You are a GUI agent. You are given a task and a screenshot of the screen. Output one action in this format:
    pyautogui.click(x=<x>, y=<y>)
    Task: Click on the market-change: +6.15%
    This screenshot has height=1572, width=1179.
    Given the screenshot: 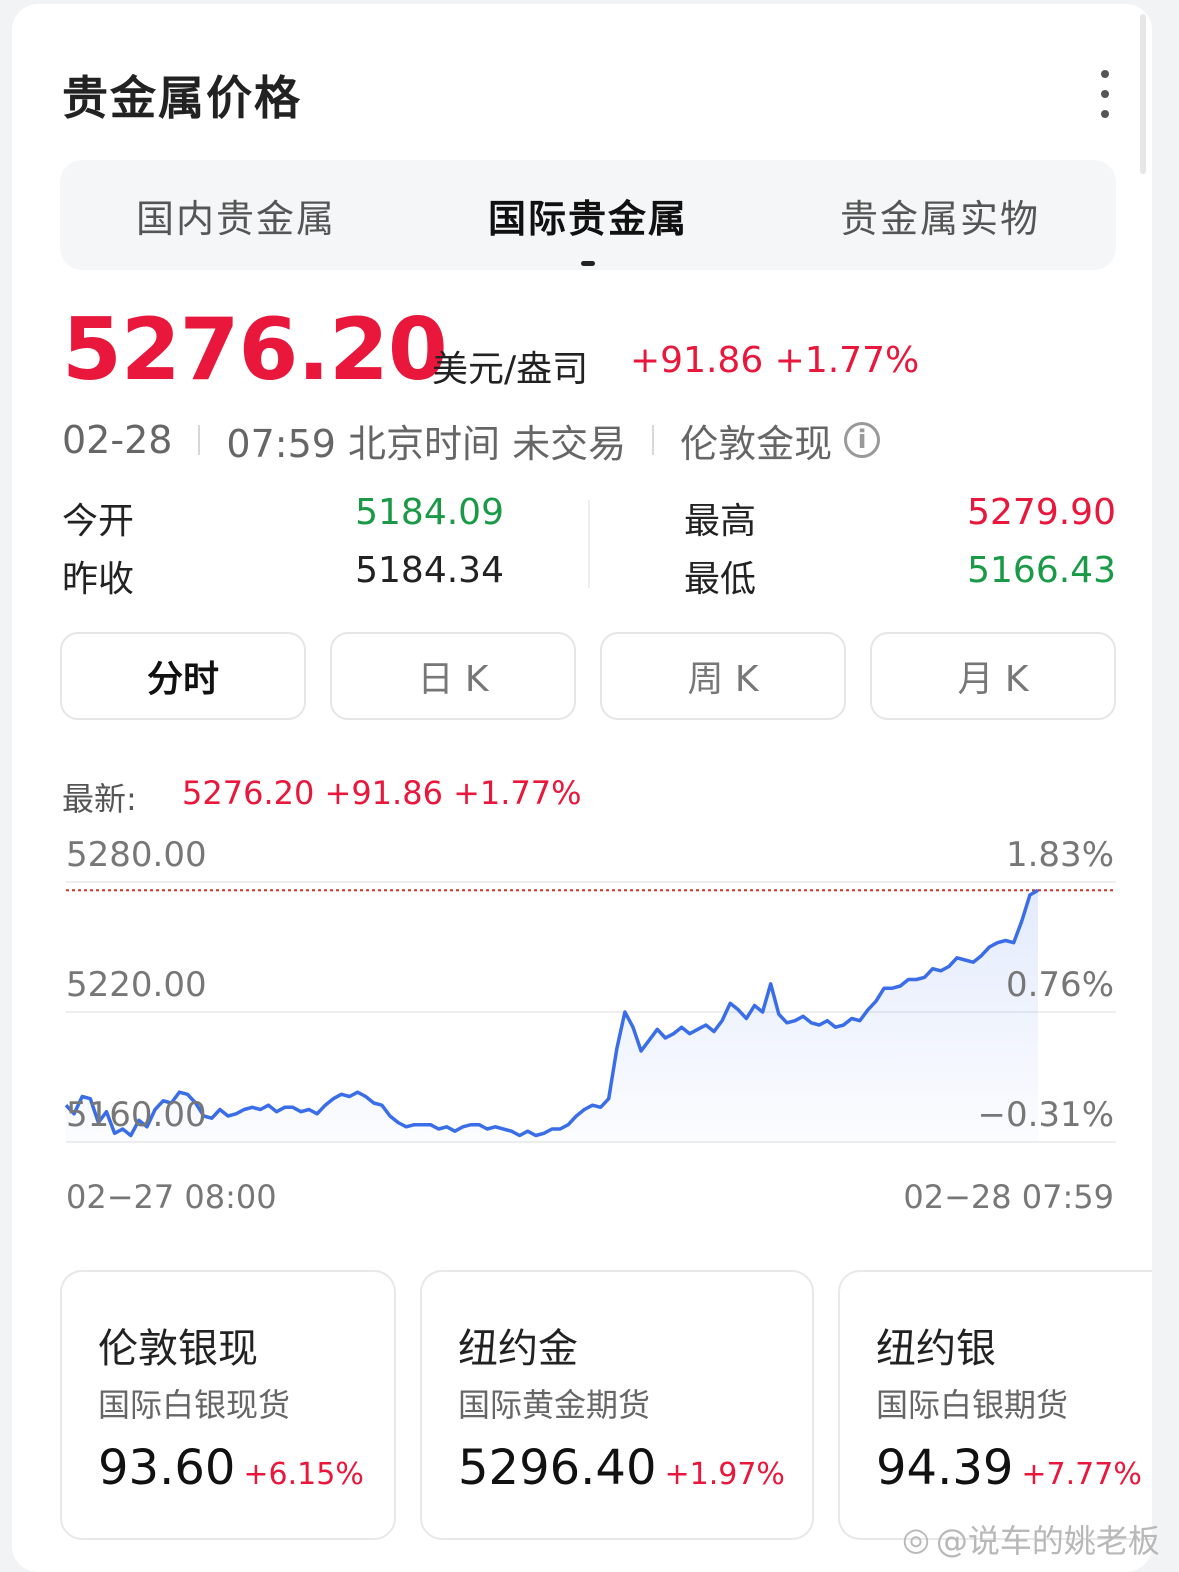 What is the action you would take?
    pyautogui.click(x=303, y=1474)
    